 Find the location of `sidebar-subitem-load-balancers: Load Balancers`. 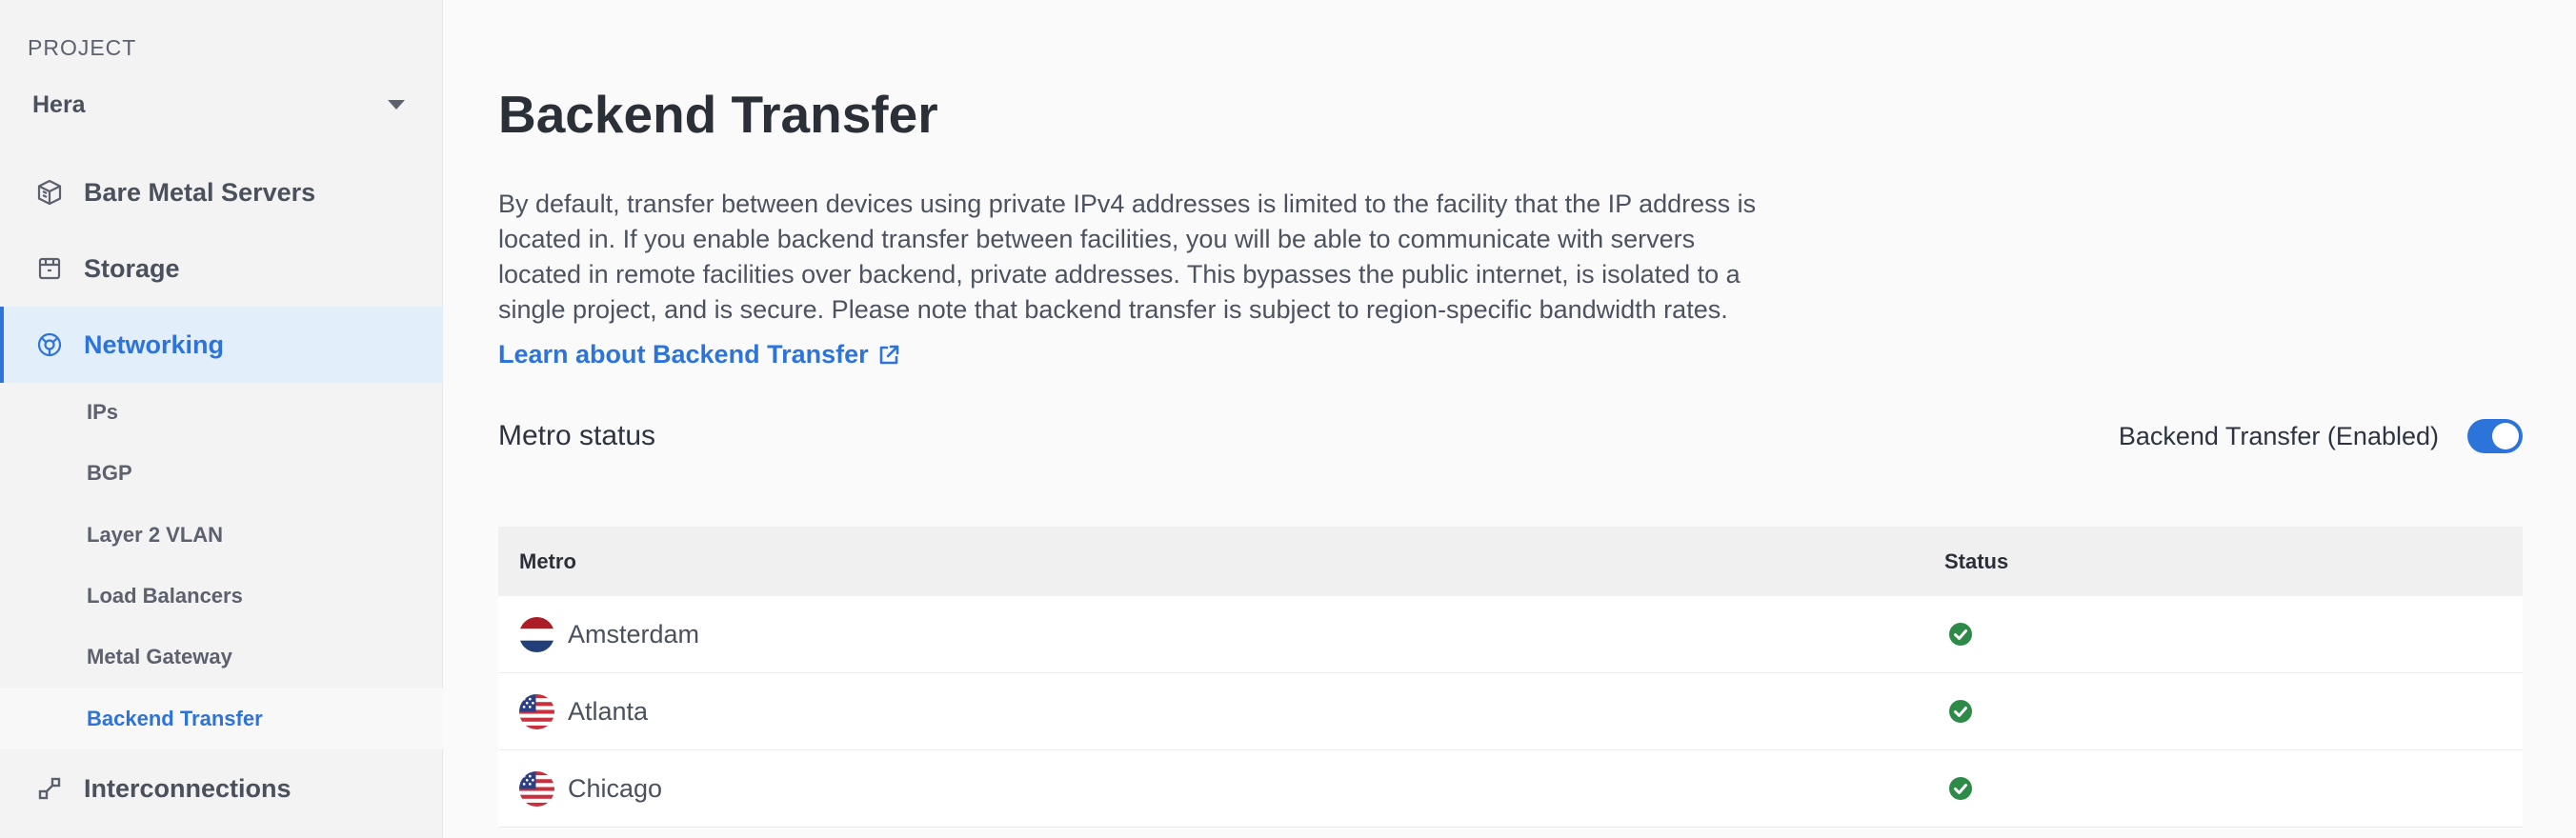

sidebar-subitem-load-balancers: Load Balancers is located at coordinates (221, 597).